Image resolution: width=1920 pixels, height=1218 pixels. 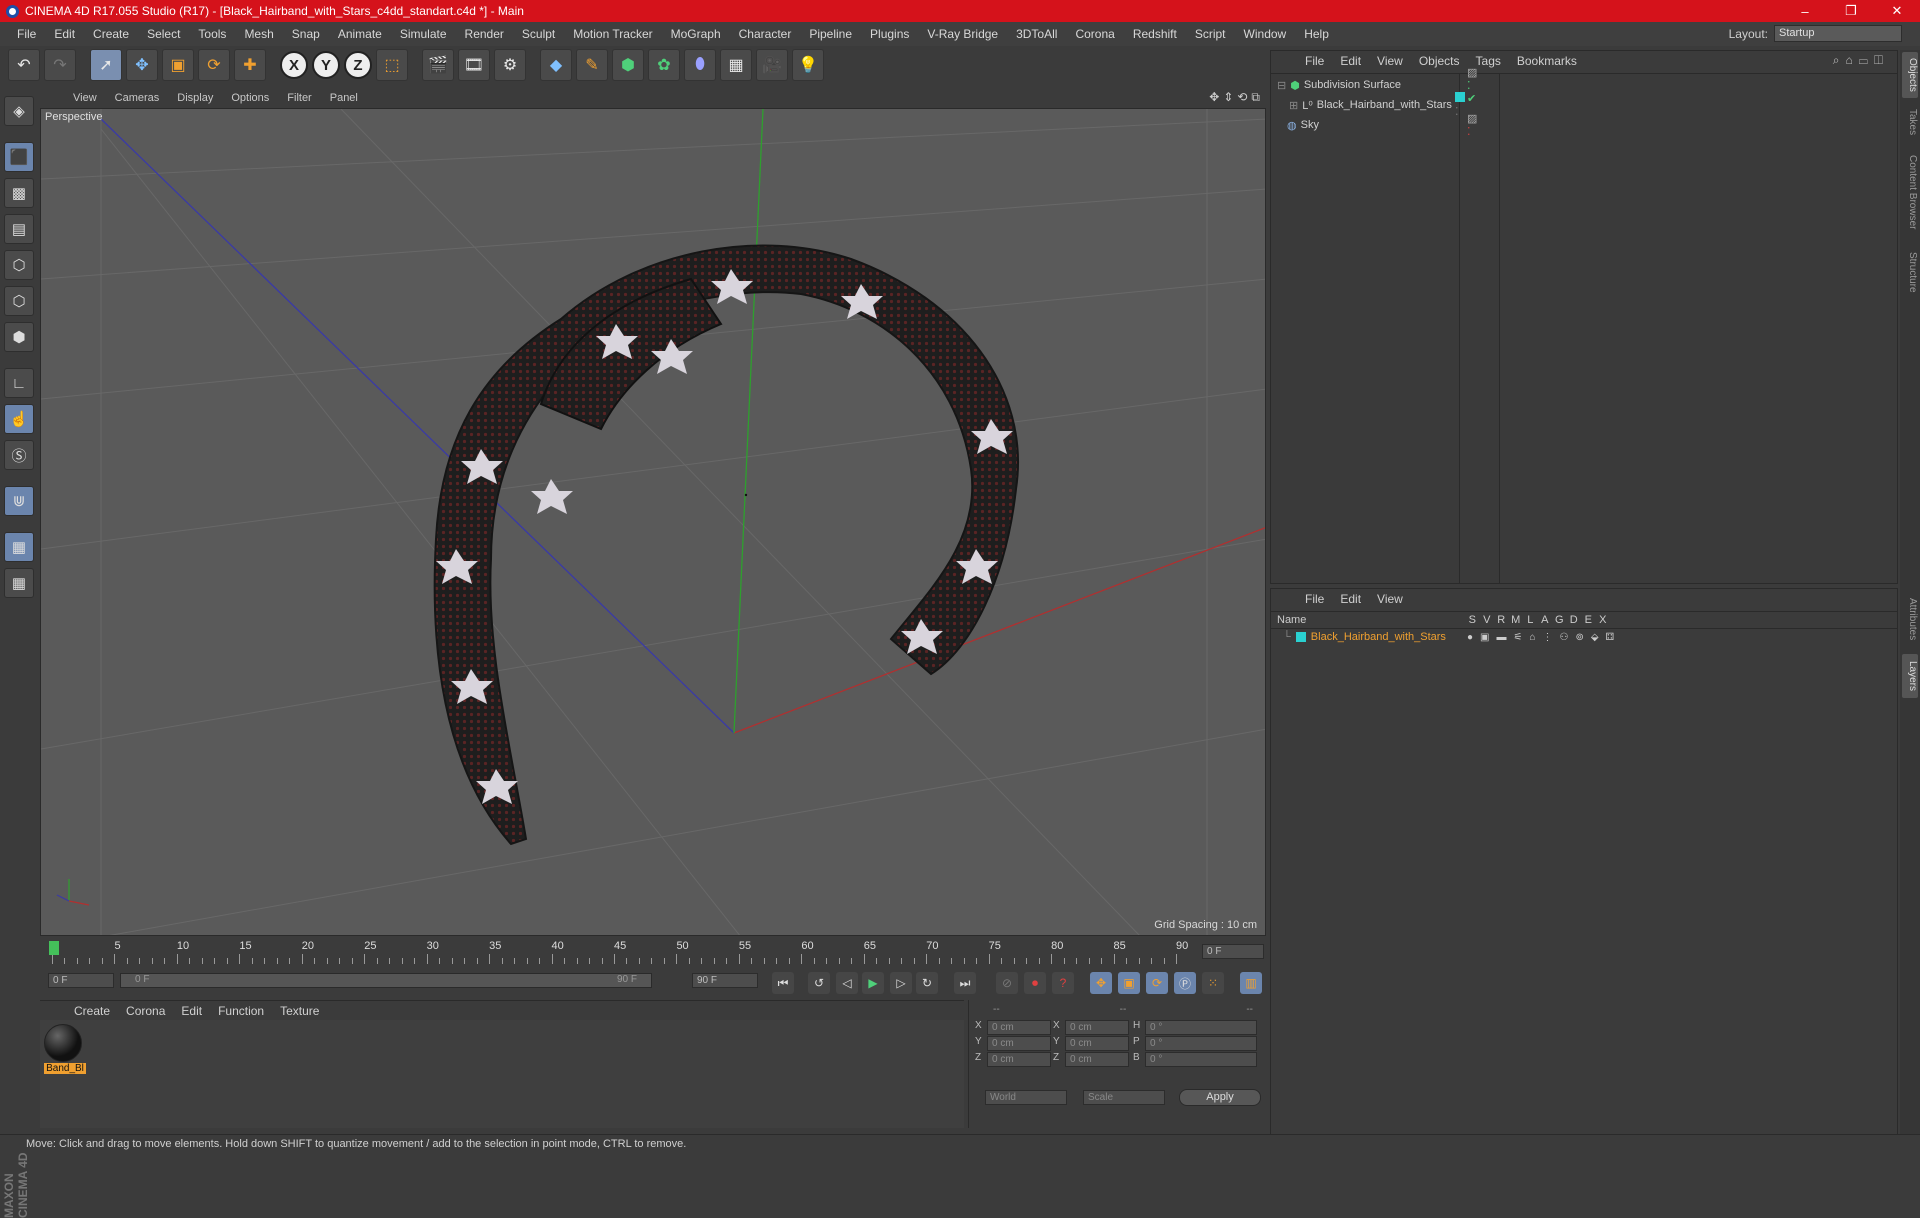 What do you see at coordinates (736, 65) in the screenshot?
I see `floor-scene-icon: ▦` at bounding box center [736, 65].